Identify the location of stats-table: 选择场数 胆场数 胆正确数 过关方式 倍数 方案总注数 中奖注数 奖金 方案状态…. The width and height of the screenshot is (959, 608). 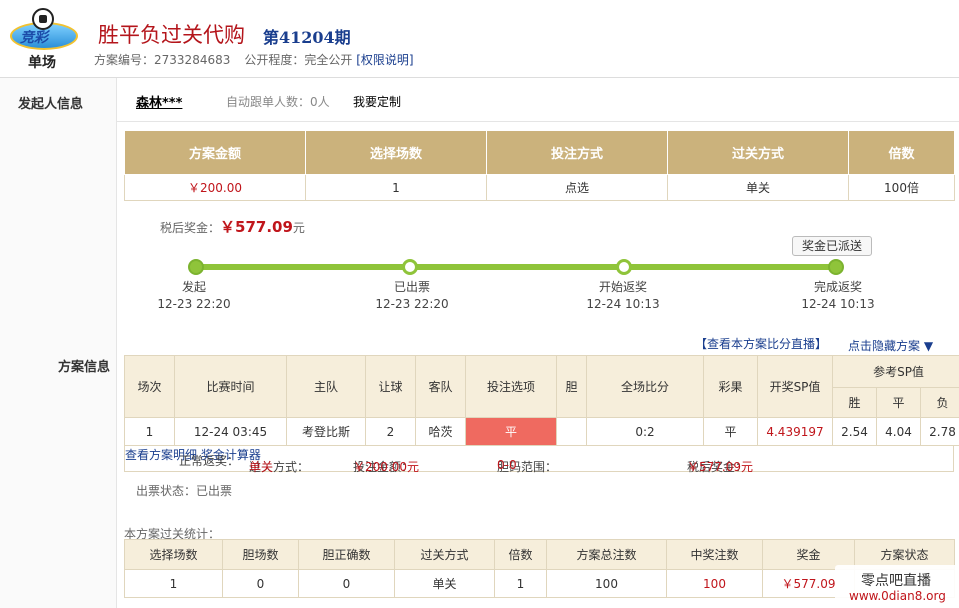
(539, 568).